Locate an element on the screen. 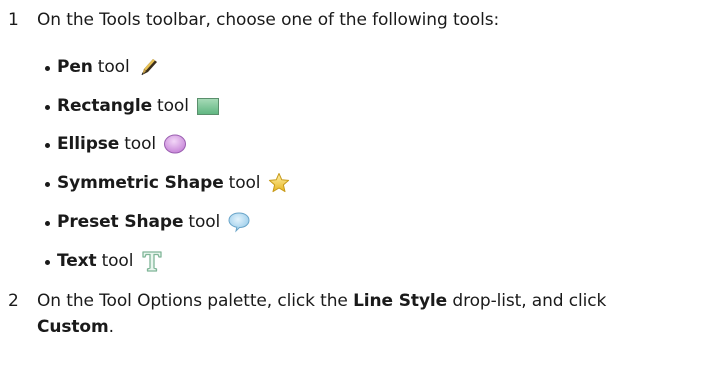 This screenshot has width=716, height=369. tool-name: Preset Shape is located at coordinates (120, 222).